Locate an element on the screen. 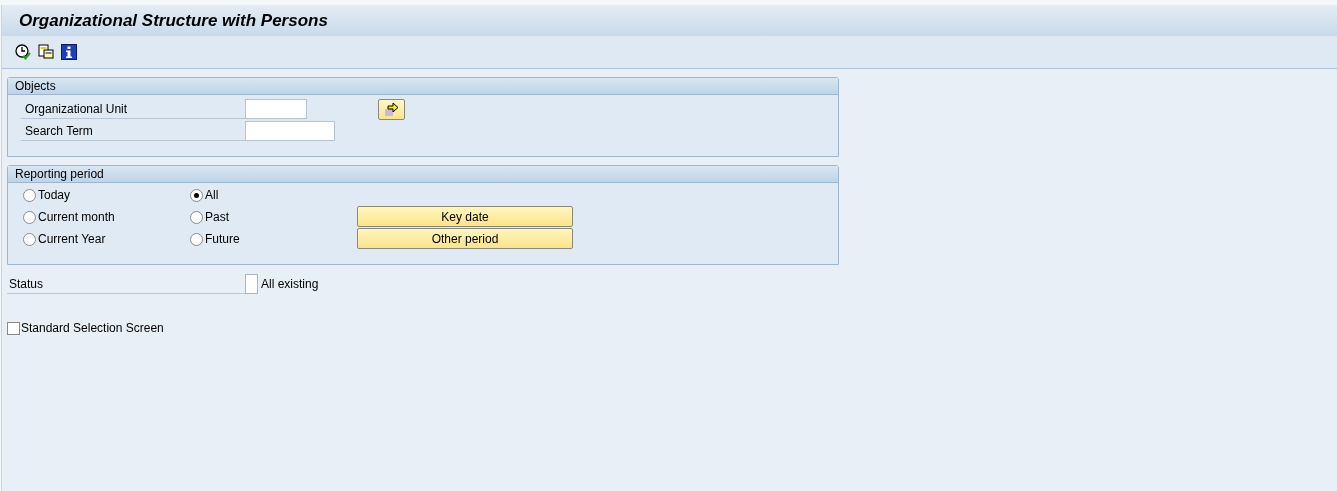  checkbox-label: Standard Selection Screen is located at coordinates (92, 328).